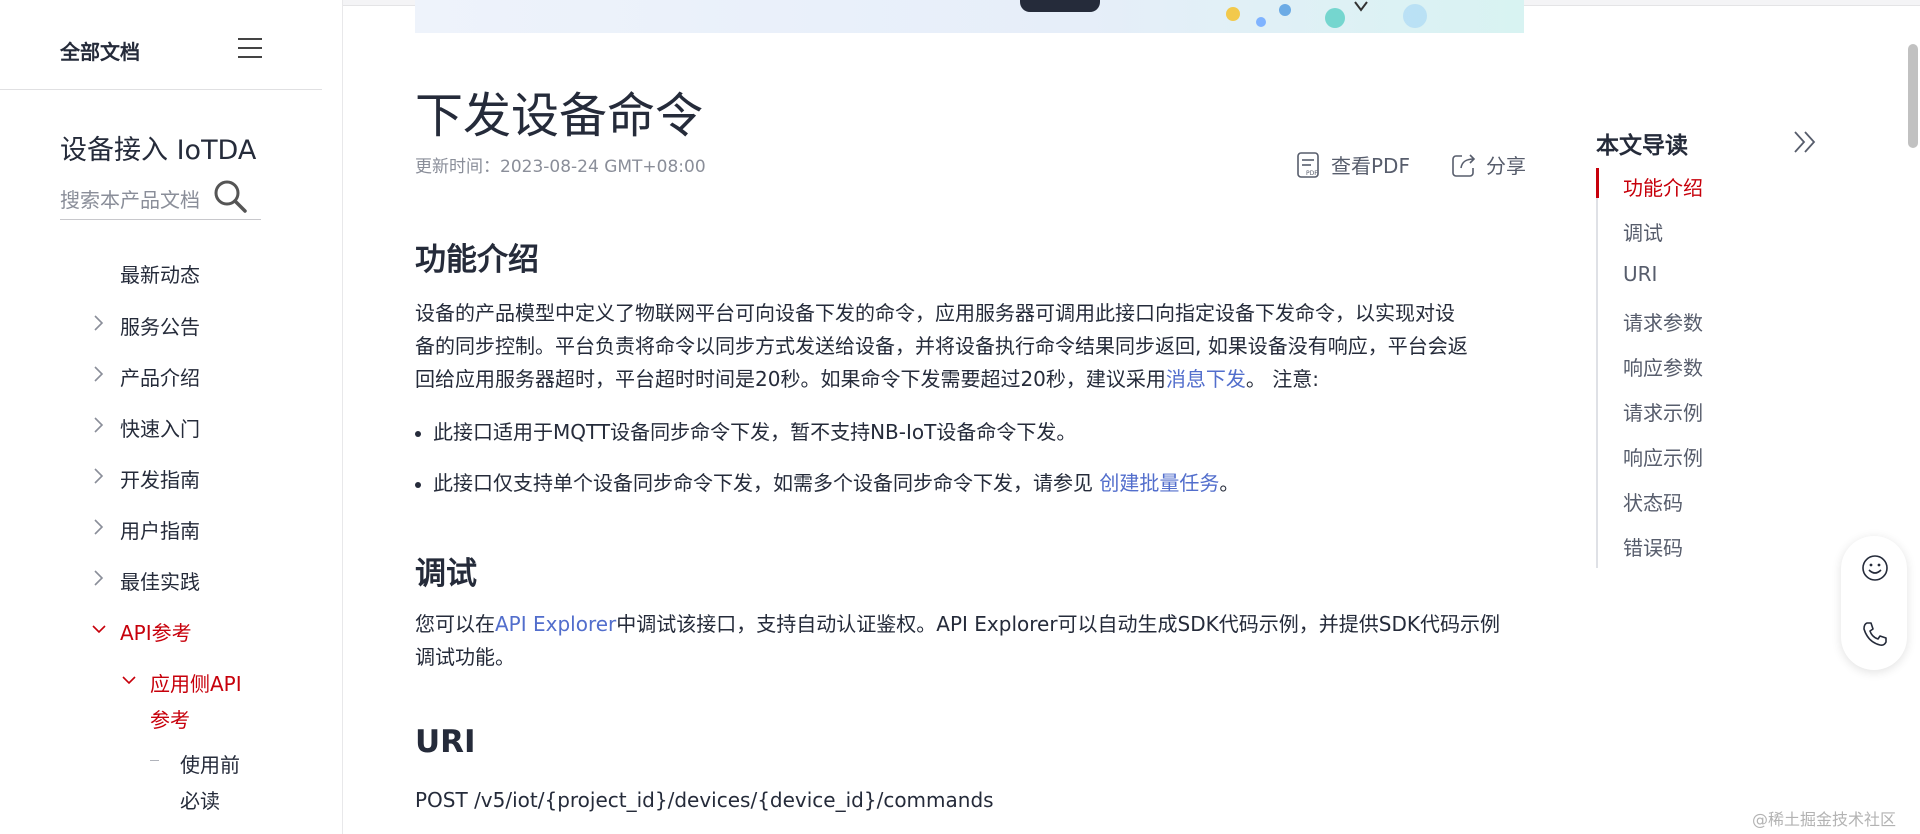 The width and height of the screenshot is (1920, 834). What do you see at coordinates (160, 327) in the screenshot?
I see `sidebar-item-label: 服务公告` at bounding box center [160, 327].